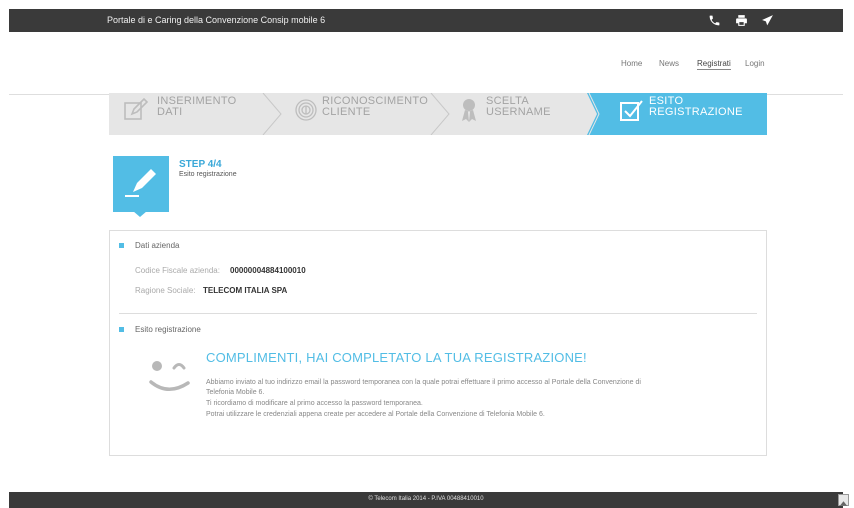 The width and height of the screenshot is (854, 508). What do you see at coordinates (140, 214) in the screenshot?
I see `step-badge-pointer` at bounding box center [140, 214].